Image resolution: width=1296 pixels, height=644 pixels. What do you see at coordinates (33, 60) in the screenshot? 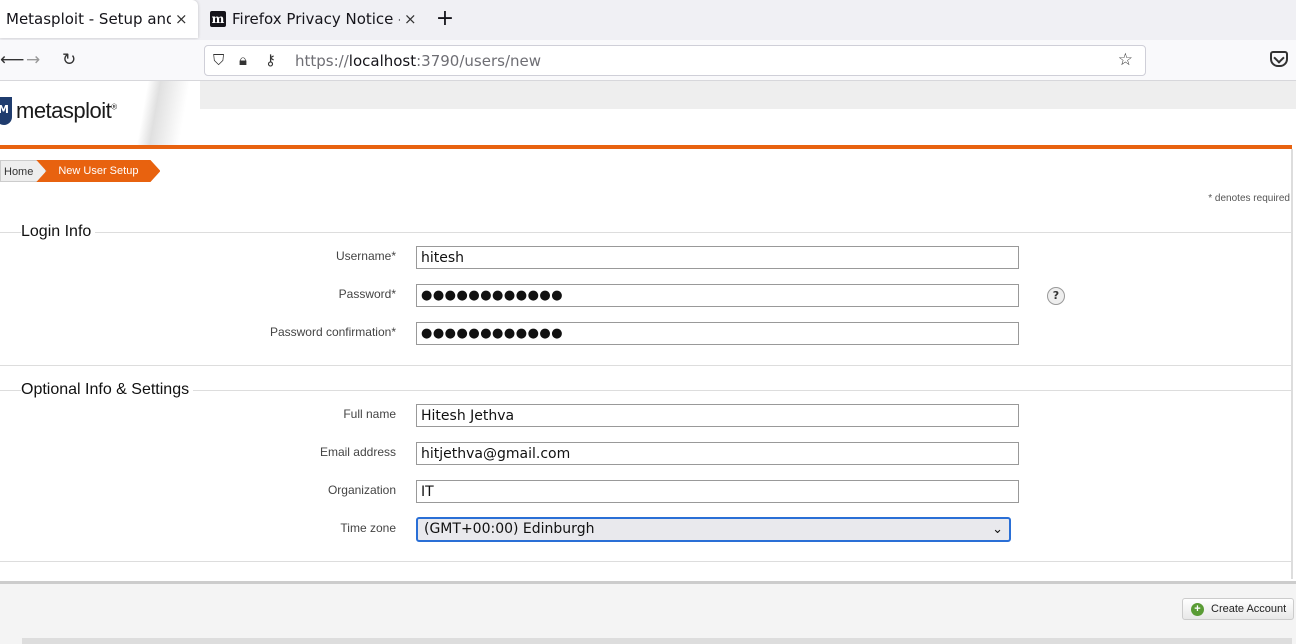
I see `forward-icon: →` at bounding box center [33, 60].